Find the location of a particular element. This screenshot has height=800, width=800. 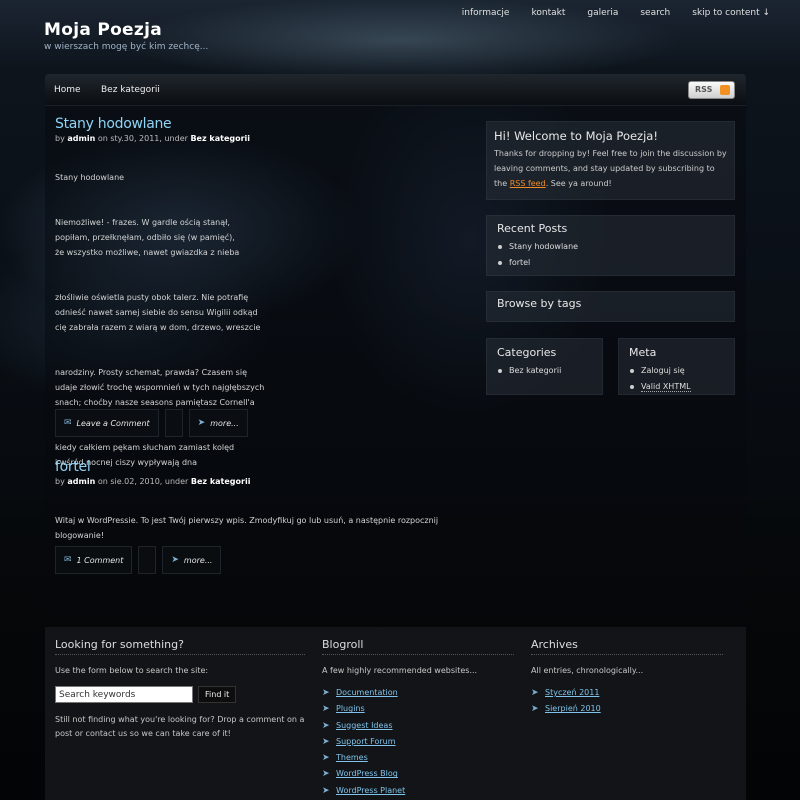

blogroll-link: ➤ Documentation is located at coordinates (418, 693).